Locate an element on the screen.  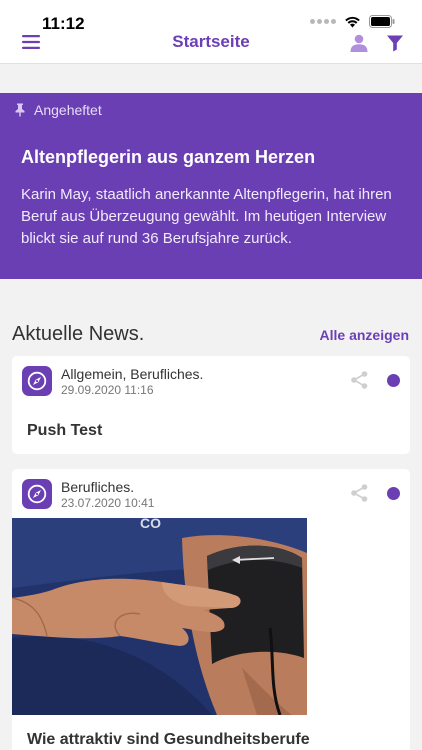
pinned-title: Altenpflegerin aus ganzem Herzen is located at coordinates (168, 157).